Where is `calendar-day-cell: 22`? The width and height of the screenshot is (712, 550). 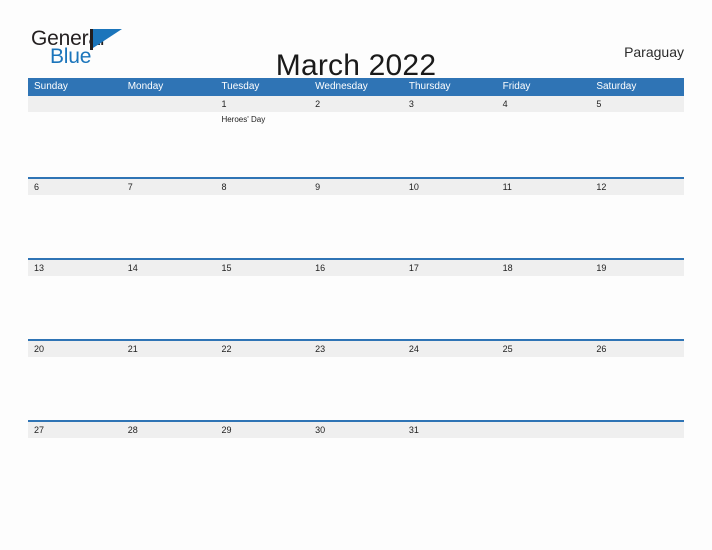
calendar-day-cell: 22 is located at coordinates (262, 380).